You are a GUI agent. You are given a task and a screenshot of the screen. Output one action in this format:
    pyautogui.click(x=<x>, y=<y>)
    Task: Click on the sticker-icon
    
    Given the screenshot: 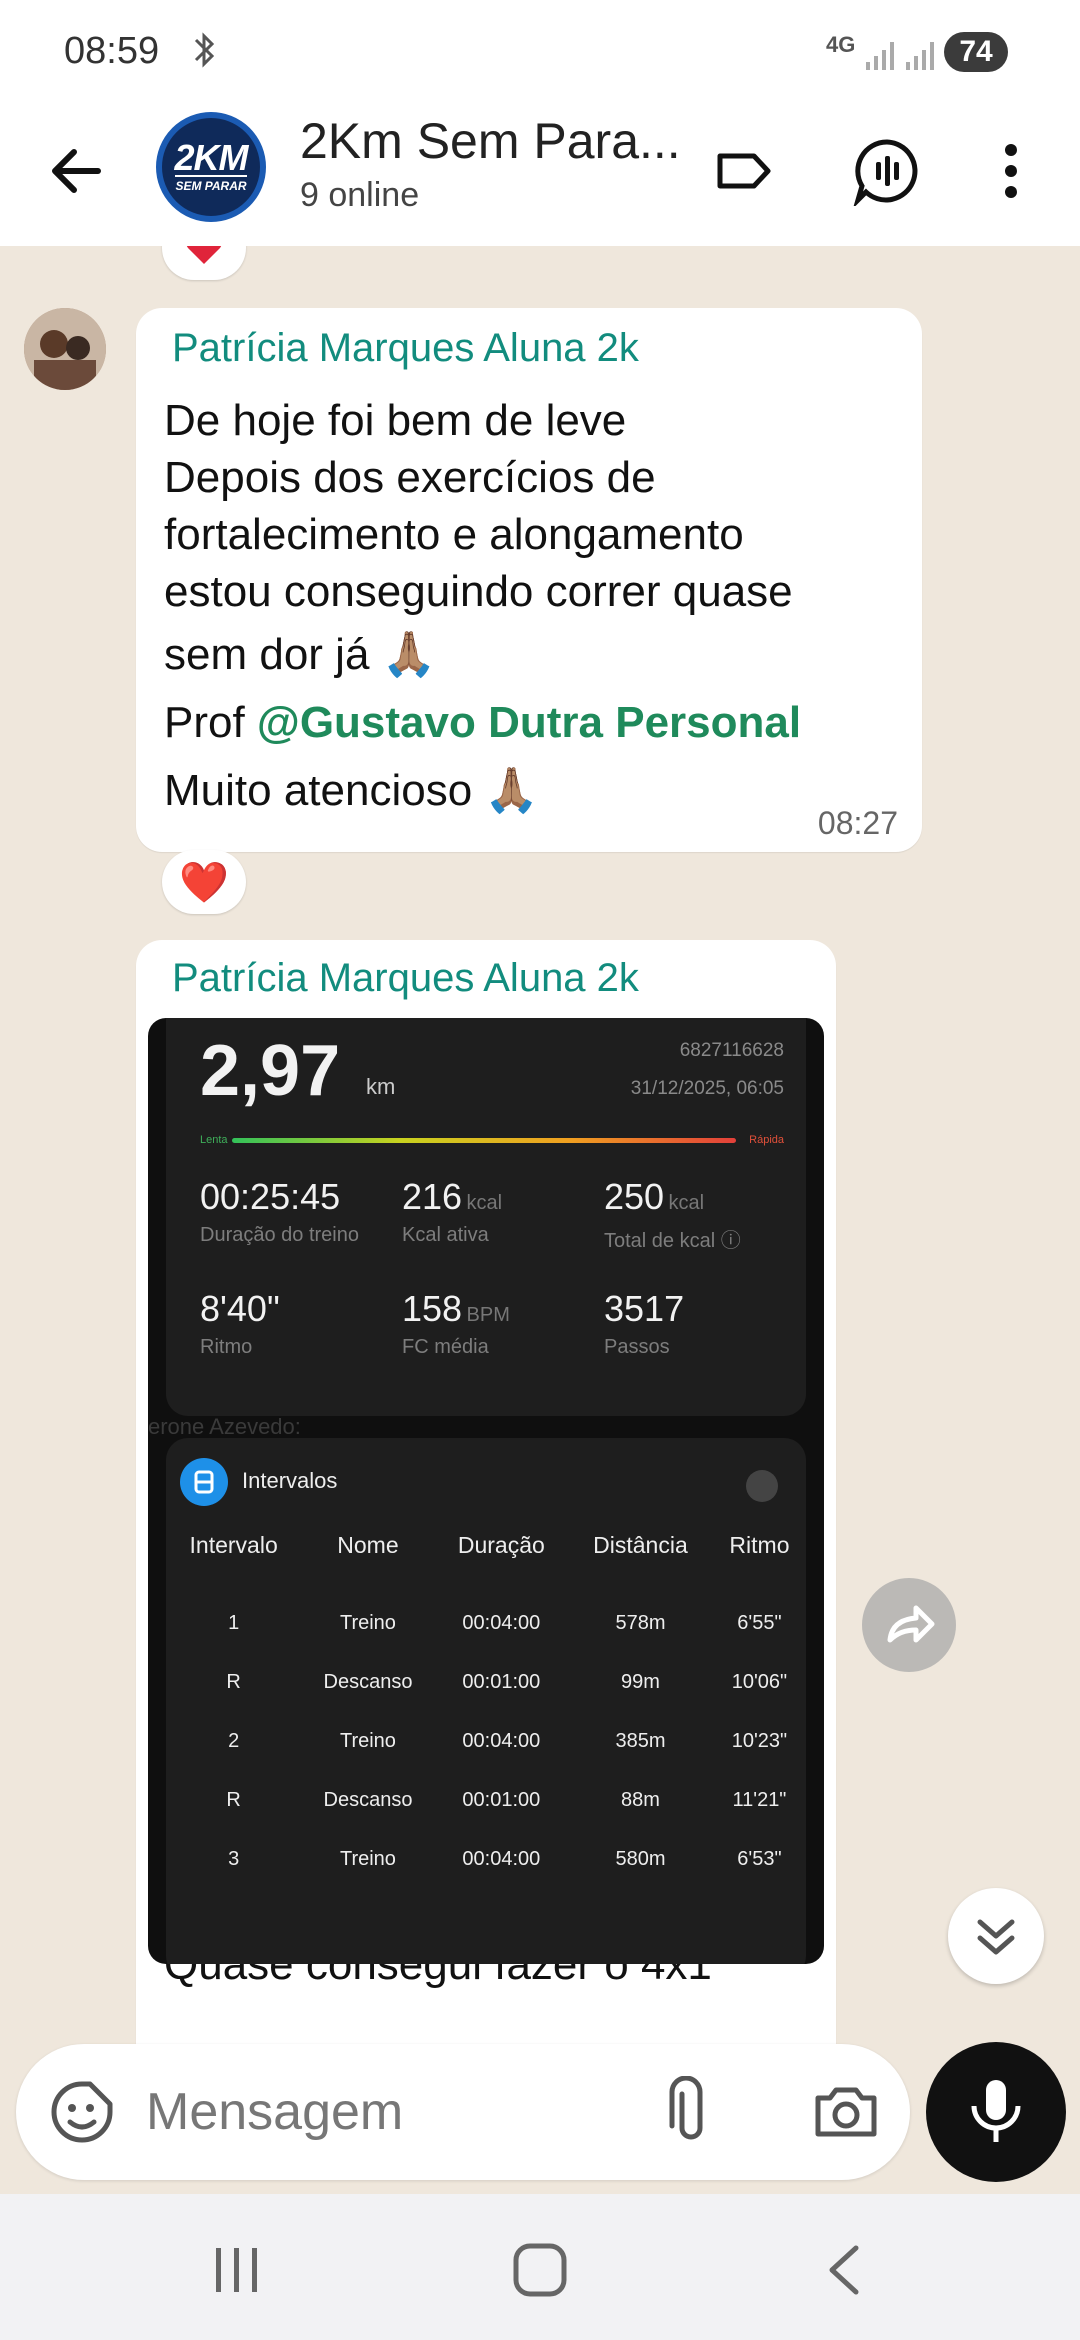 What is the action you would take?
    pyautogui.click(x=82, y=2112)
    